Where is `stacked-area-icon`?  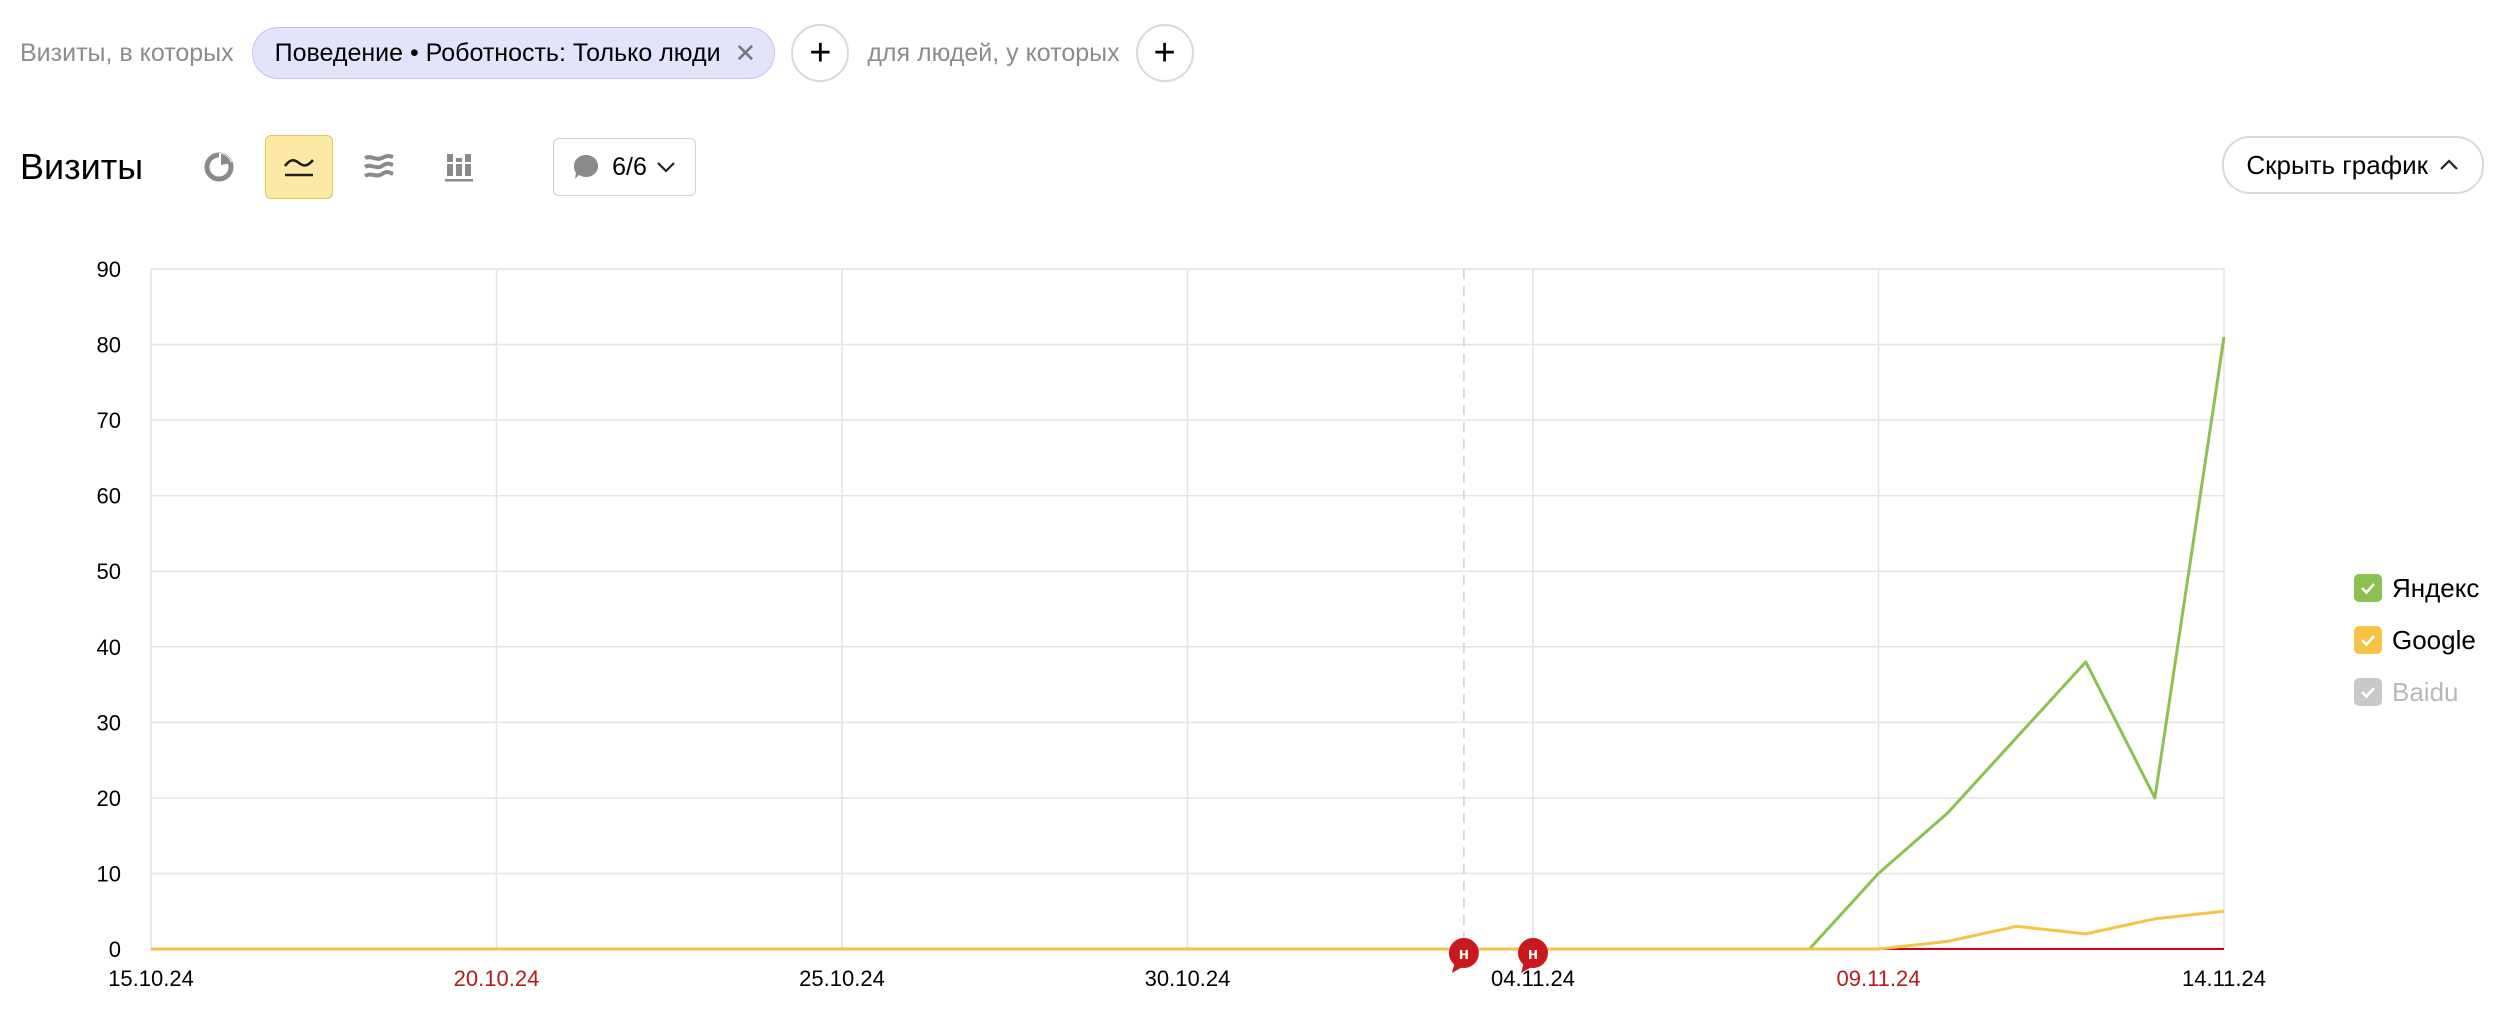
stacked-area-icon is located at coordinates (379, 166).